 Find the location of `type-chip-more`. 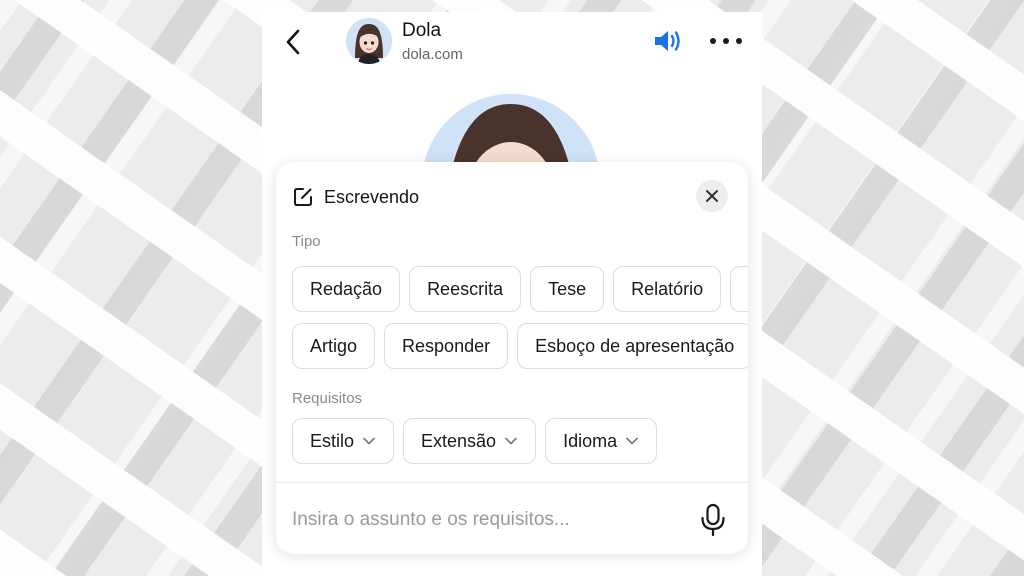

type-chip-more is located at coordinates (739, 289).